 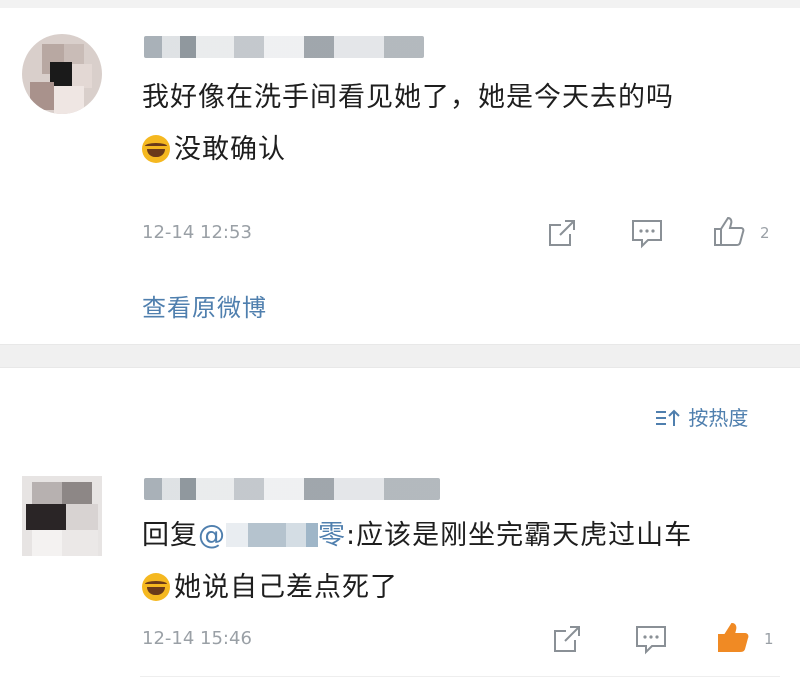 What do you see at coordinates (524, 535) in the screenshot?
I see `comment-line-1: 应该是刚坐完霸天虎过山车` at bounding box center [524, 535].